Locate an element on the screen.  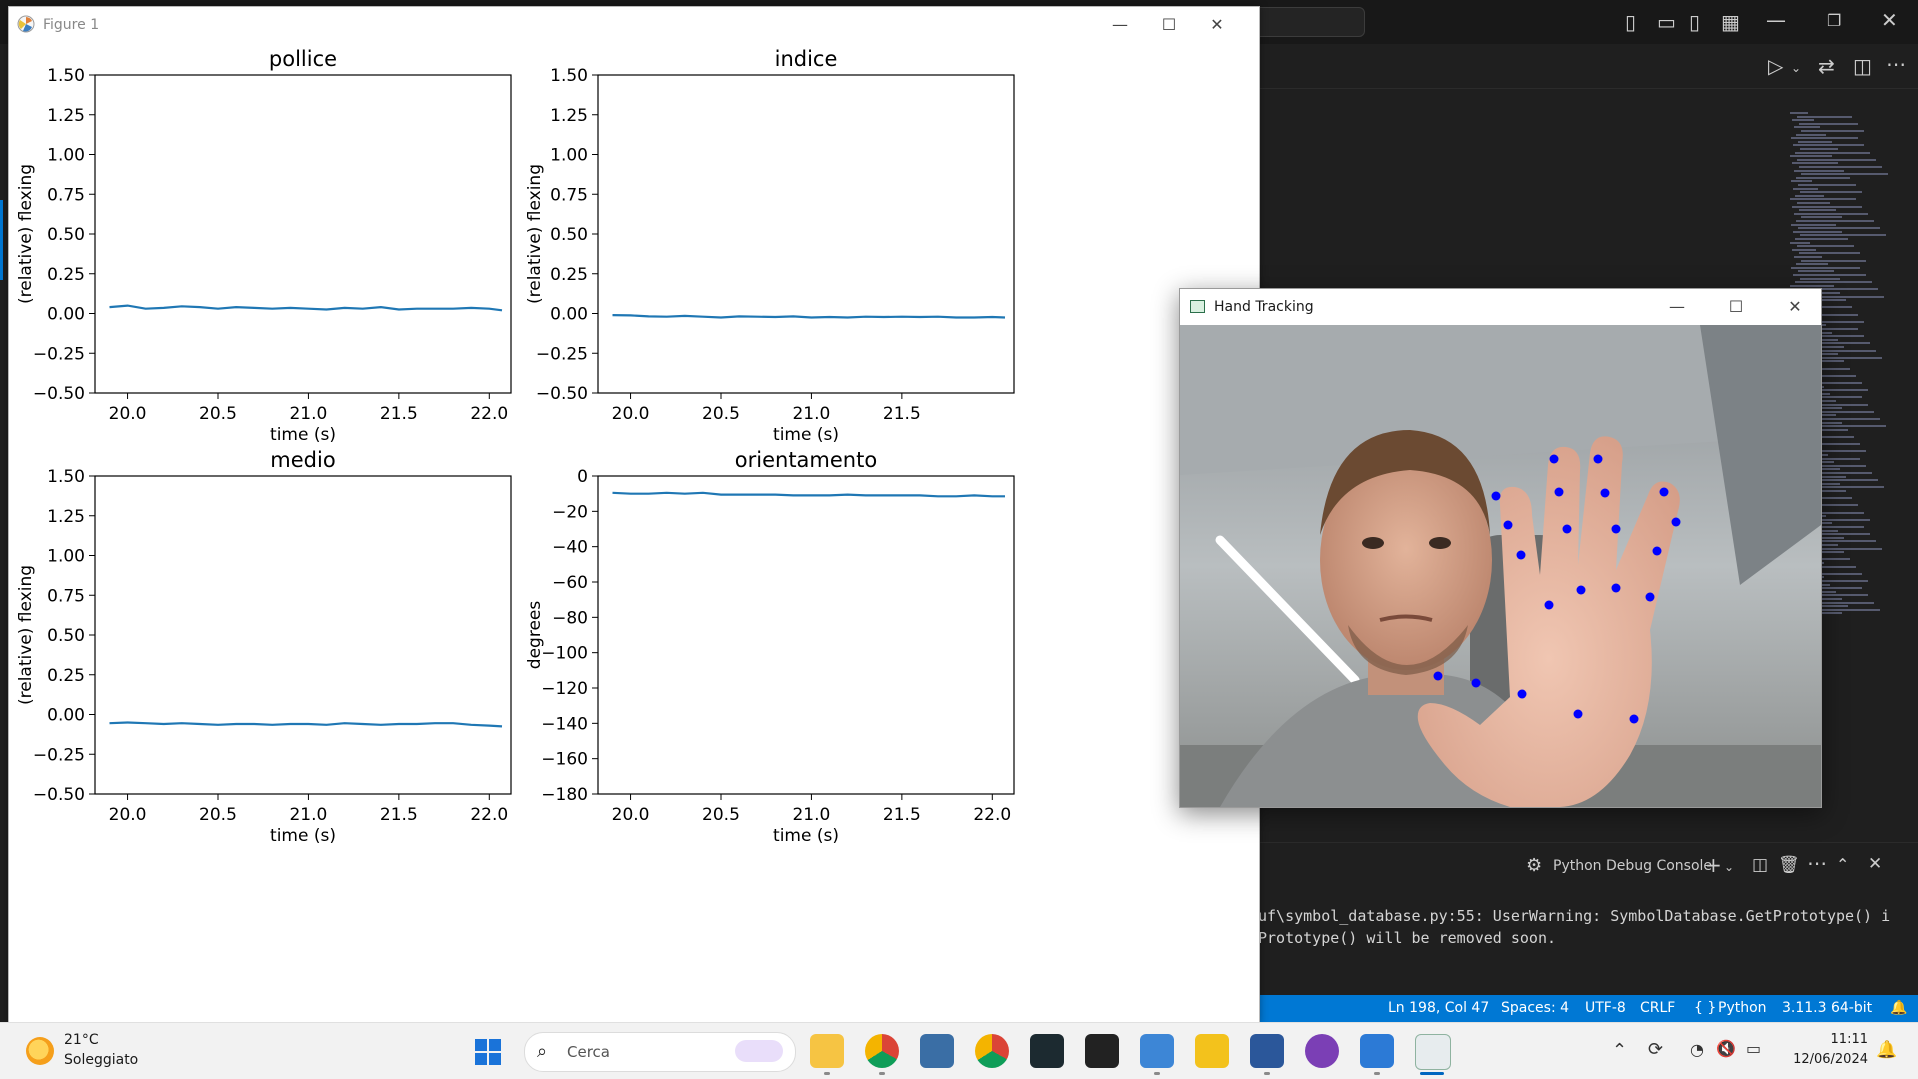
restore-icon: ❐ is located at coordinates (1834, 21).